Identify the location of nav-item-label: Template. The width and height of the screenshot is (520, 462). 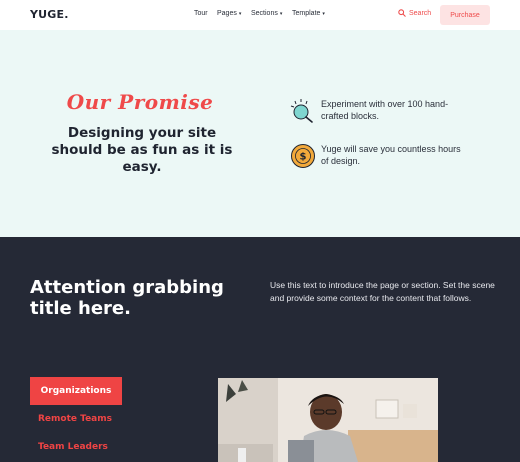
(306, 13).